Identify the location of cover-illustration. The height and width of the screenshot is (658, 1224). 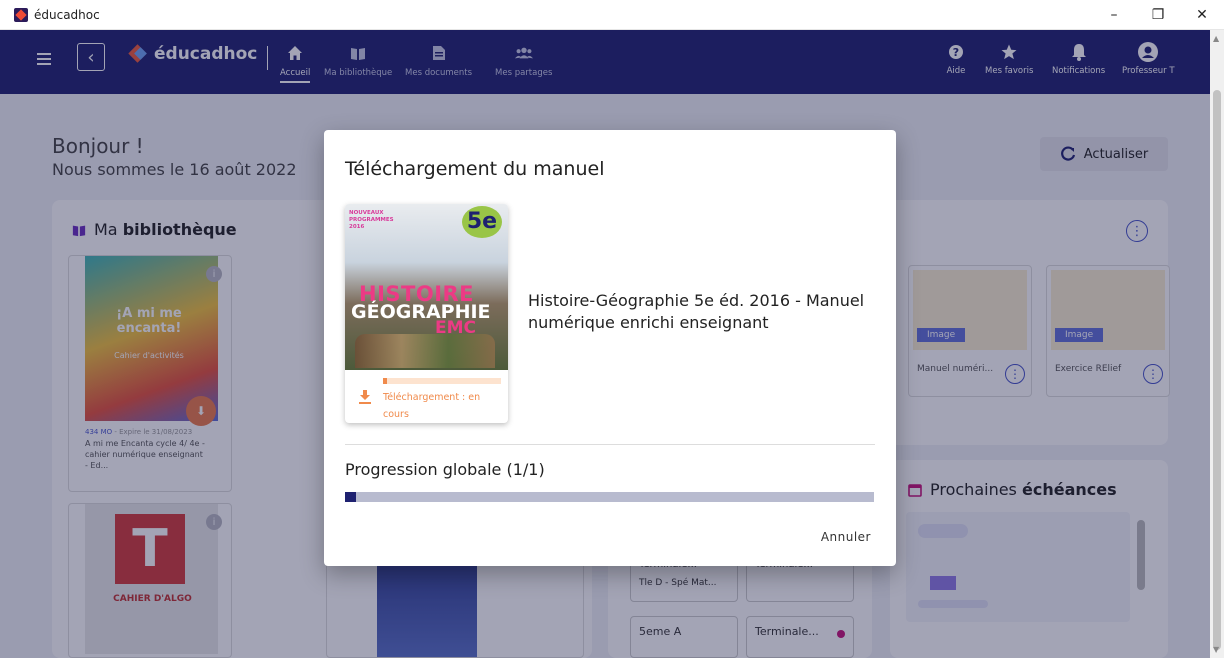
(425, 351).